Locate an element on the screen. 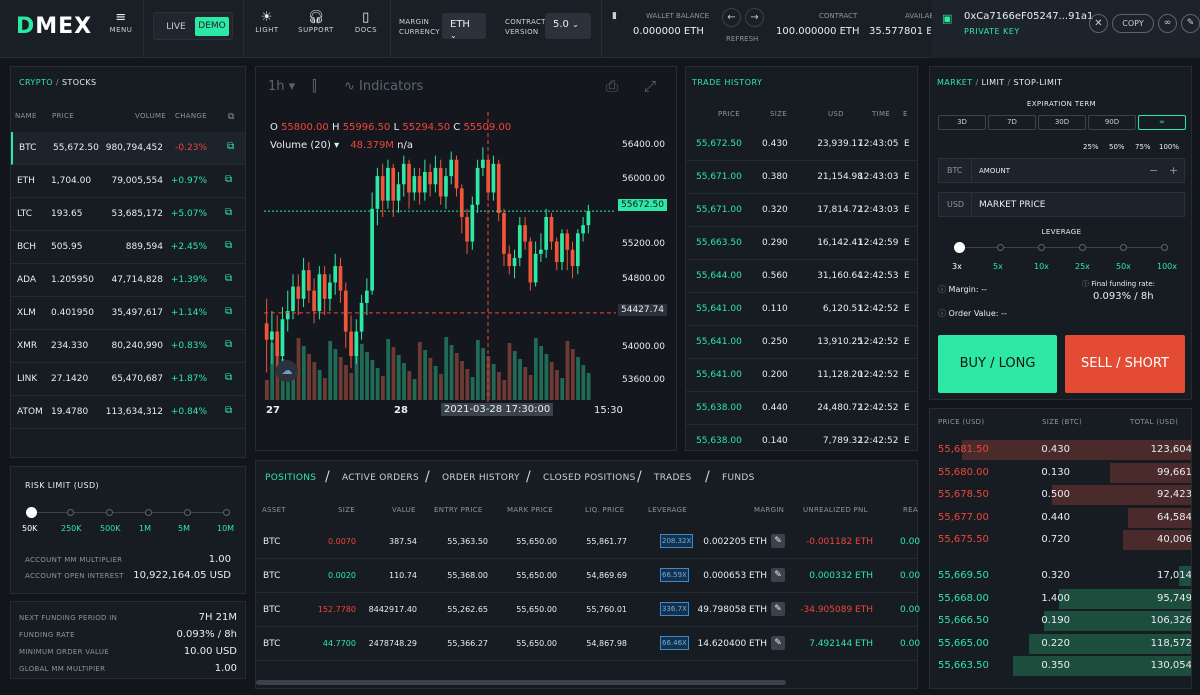 The image size is (1200, 695). market-row: BTC 55,672.50 980,794,452 -0.23% ⧉ is located at coordinates (128, 148).